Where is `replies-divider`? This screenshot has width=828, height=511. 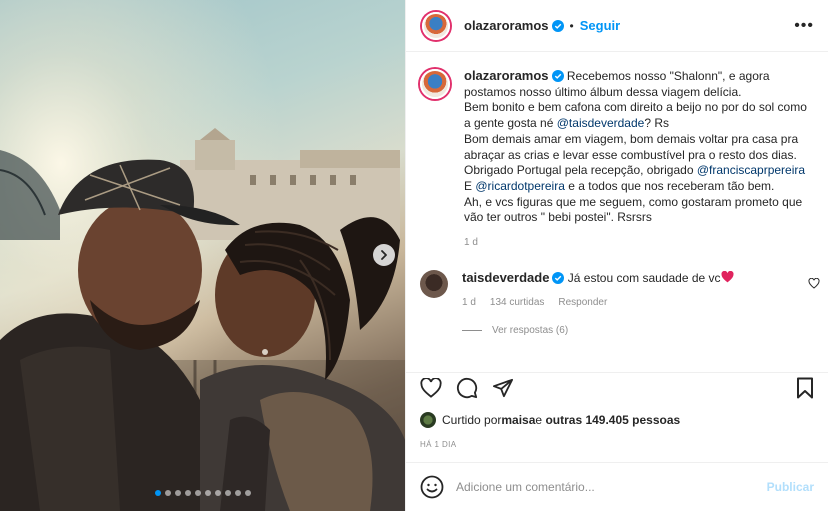
replies-divider is located at coordinates (472, 331).